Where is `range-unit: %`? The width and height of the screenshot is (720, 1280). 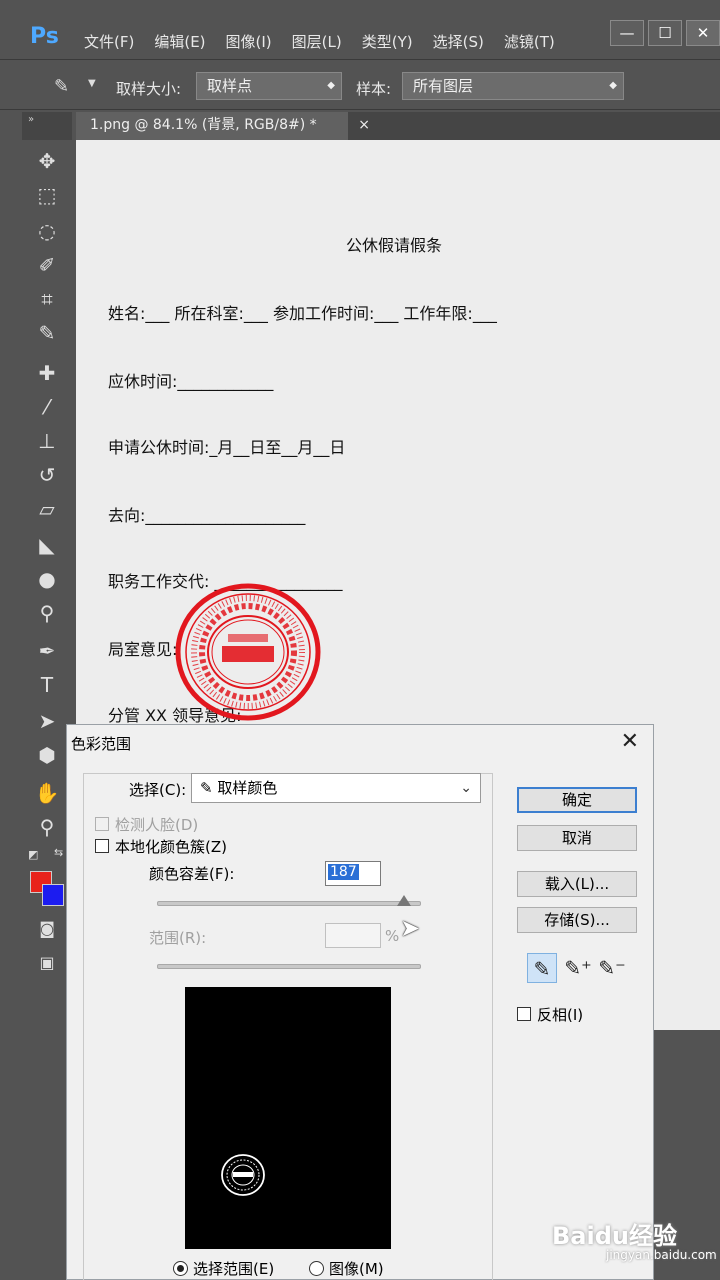 range-unit: % is located at coordinates (392, 936).